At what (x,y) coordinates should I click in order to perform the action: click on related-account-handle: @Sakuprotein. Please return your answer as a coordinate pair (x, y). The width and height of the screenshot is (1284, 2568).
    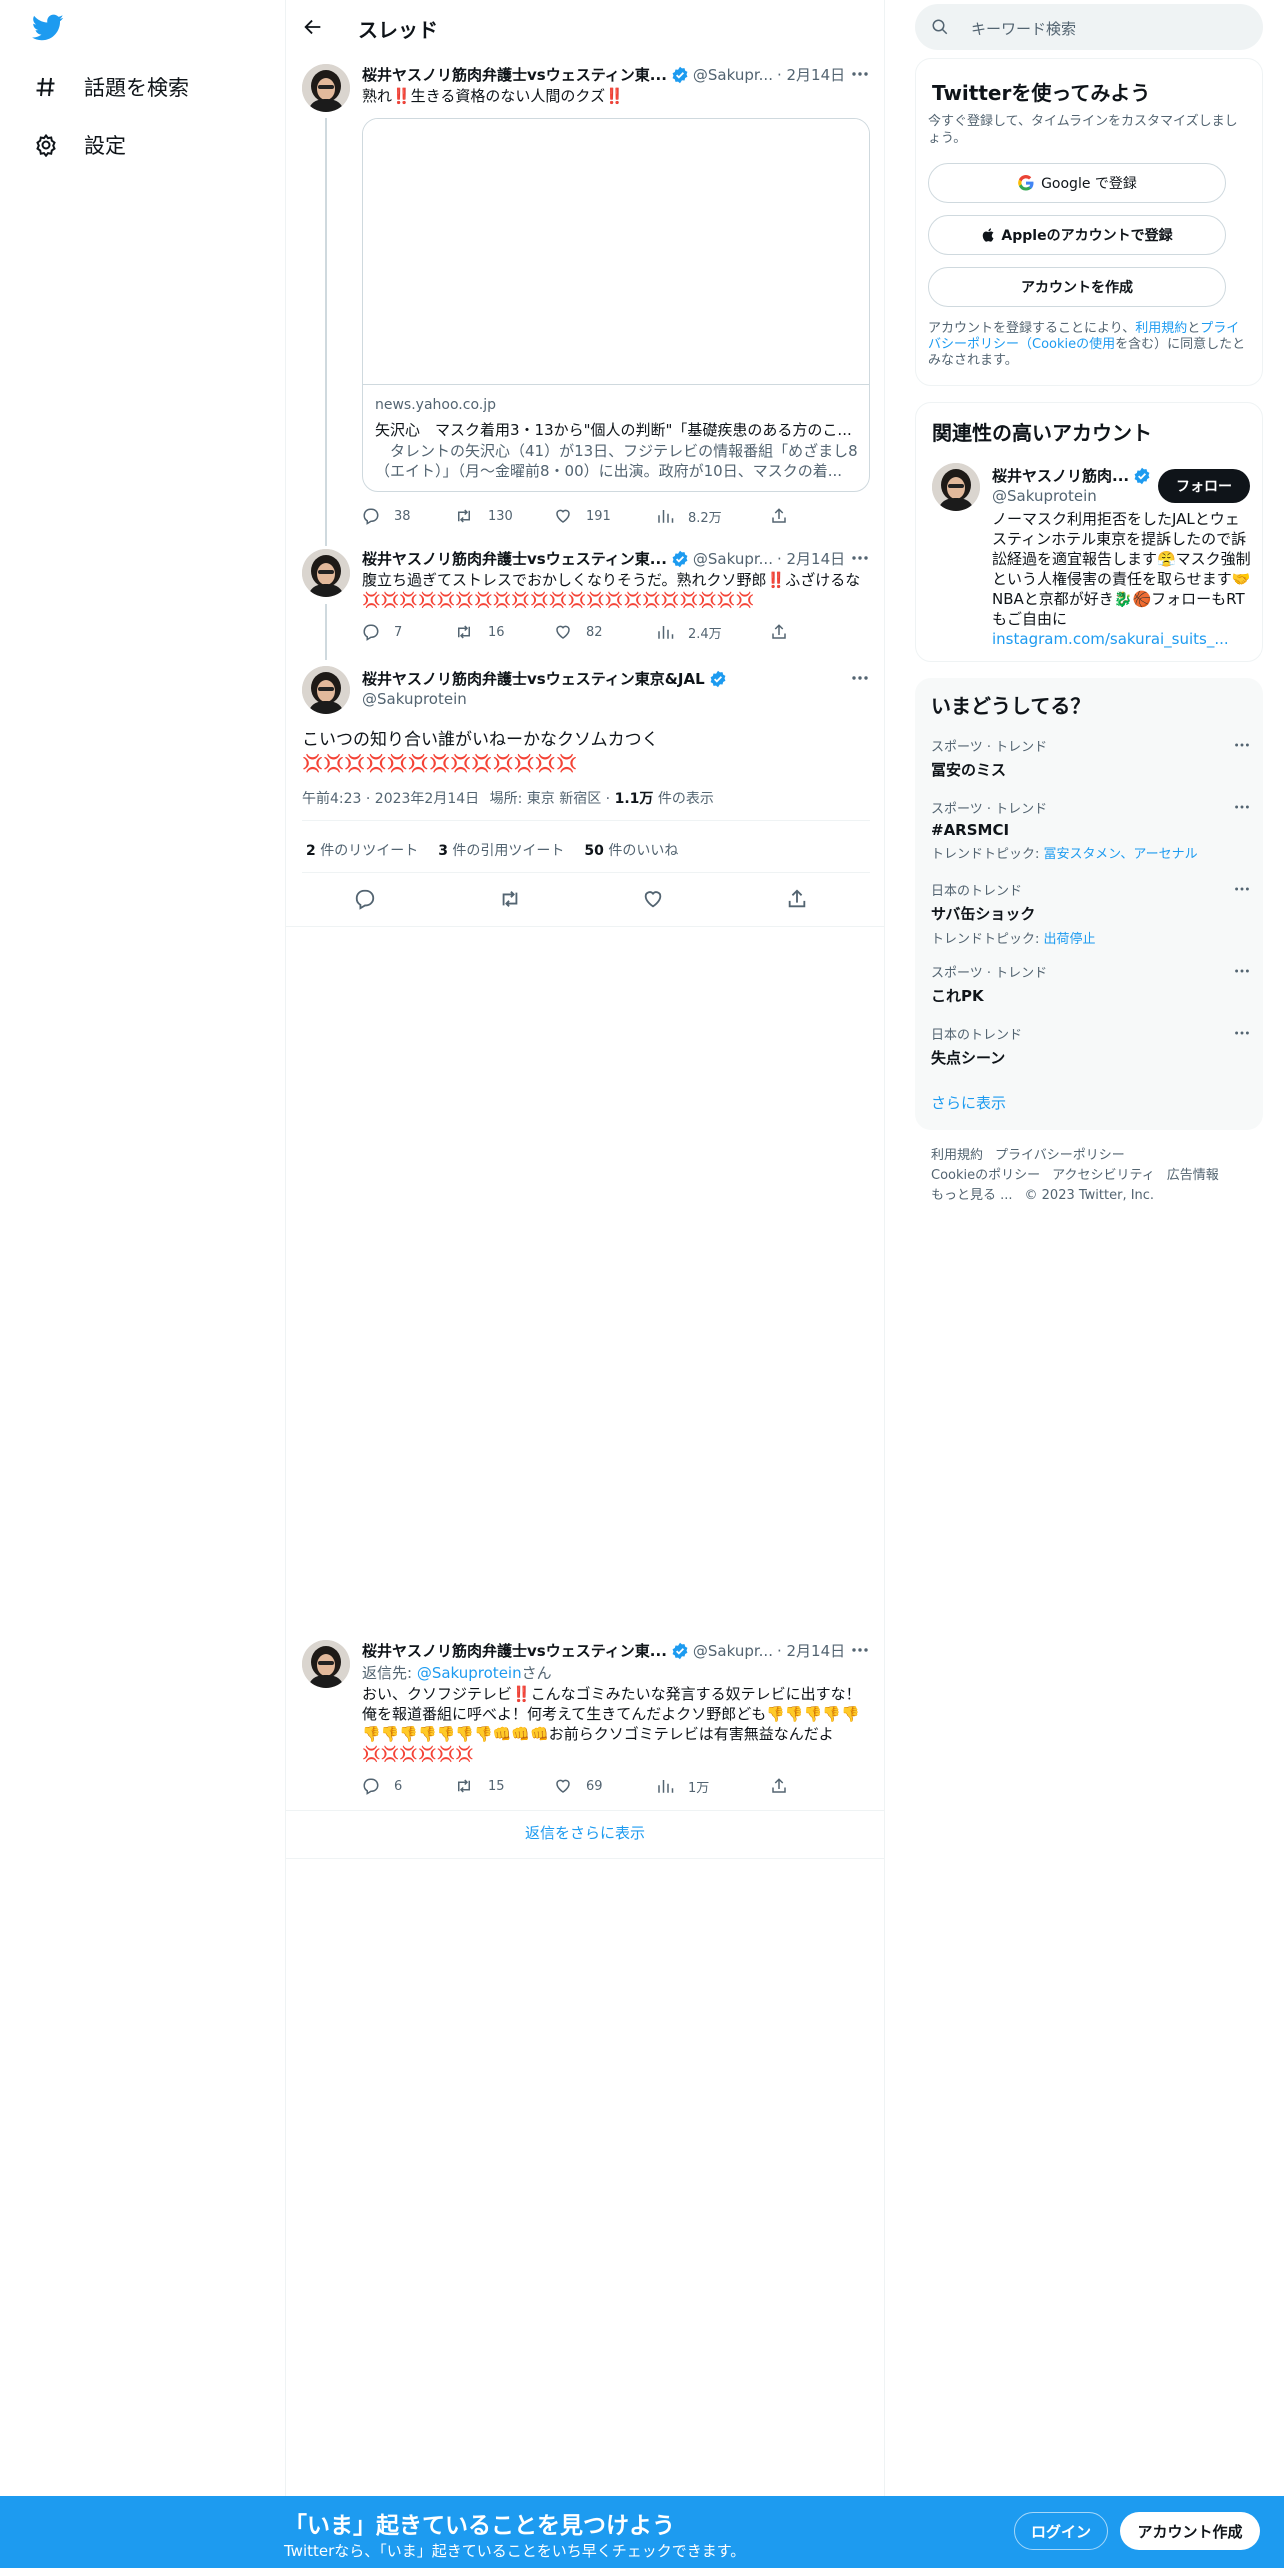
    Looking at the image, I should click on (1044, 496).